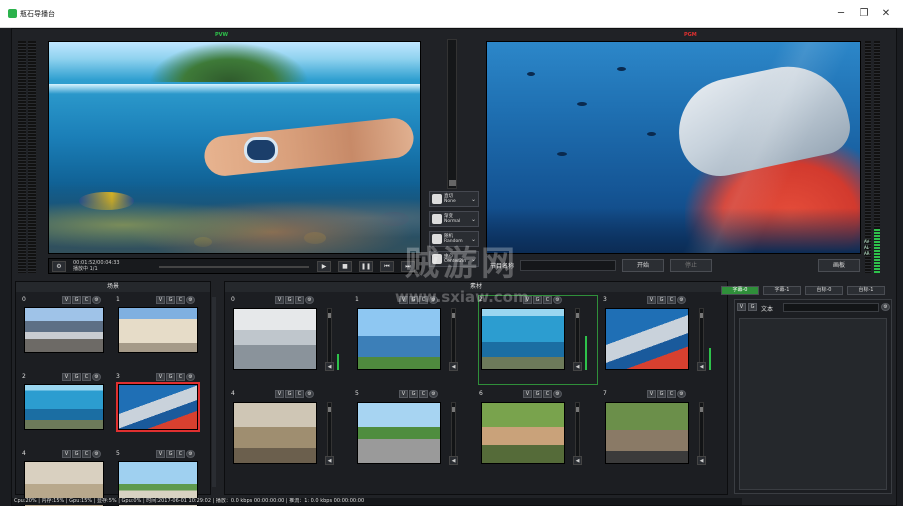 This screenshot has height=506, width=903. I want to click on scene-cell: 0 V G C ⚙, so click(64, 333).